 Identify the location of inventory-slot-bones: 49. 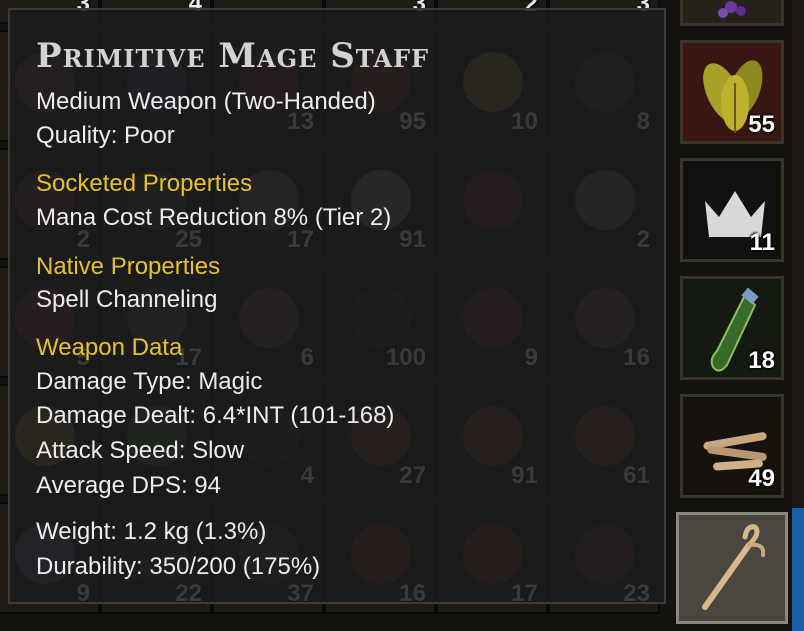
(732, 446).